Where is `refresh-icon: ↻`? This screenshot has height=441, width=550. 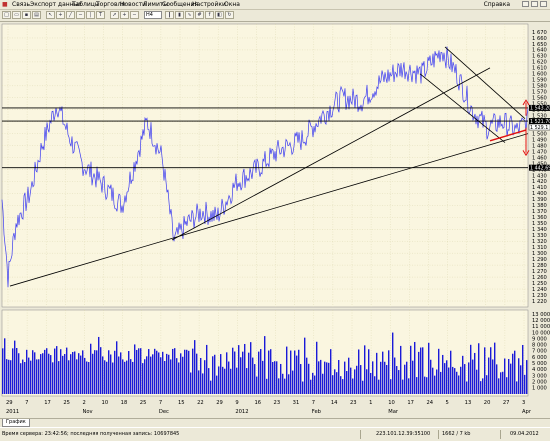
refresh-icon: ↻ is located at coordinates (229, 15).